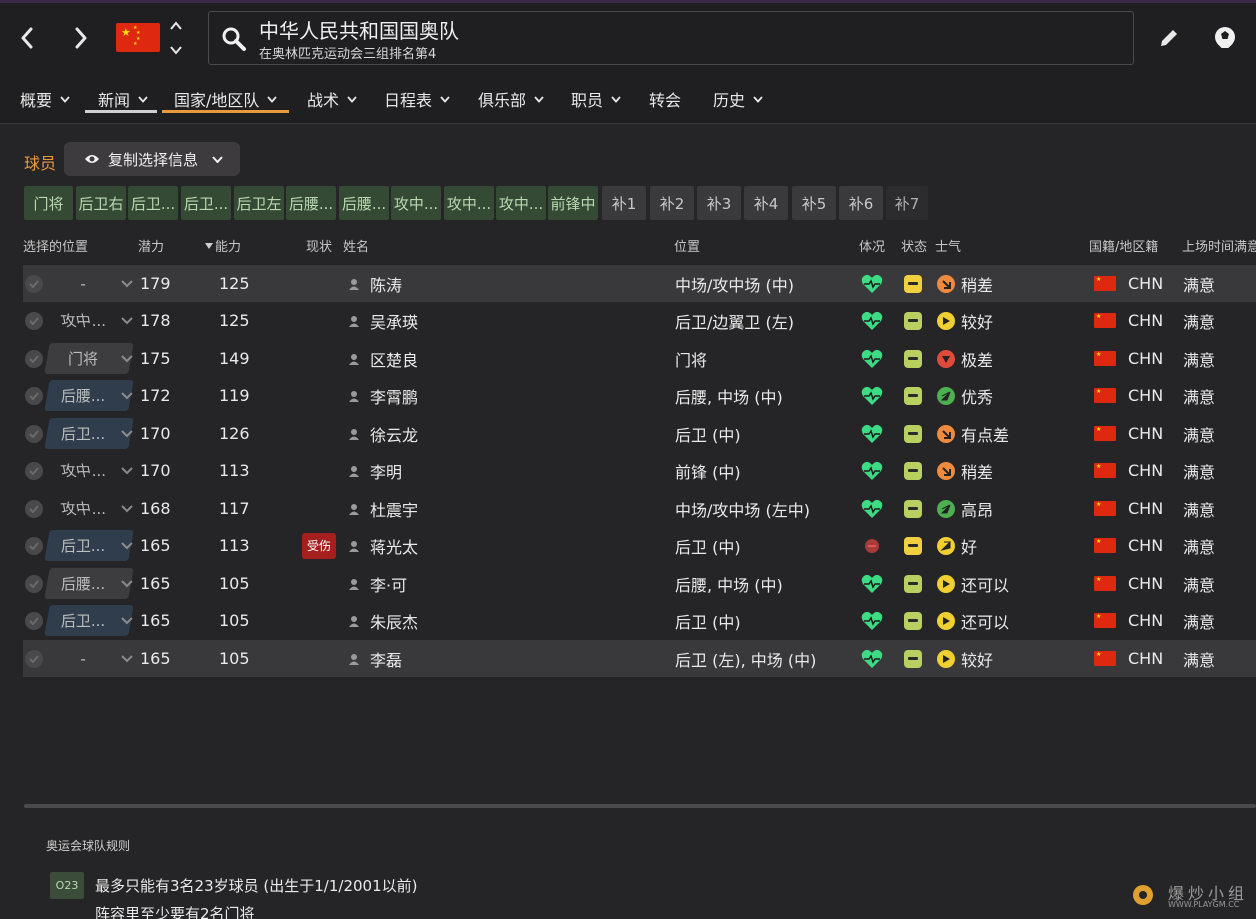 This screenshot has height=919, width=1256. I want to click on edit-pencil-icon, so click(1169, 38).